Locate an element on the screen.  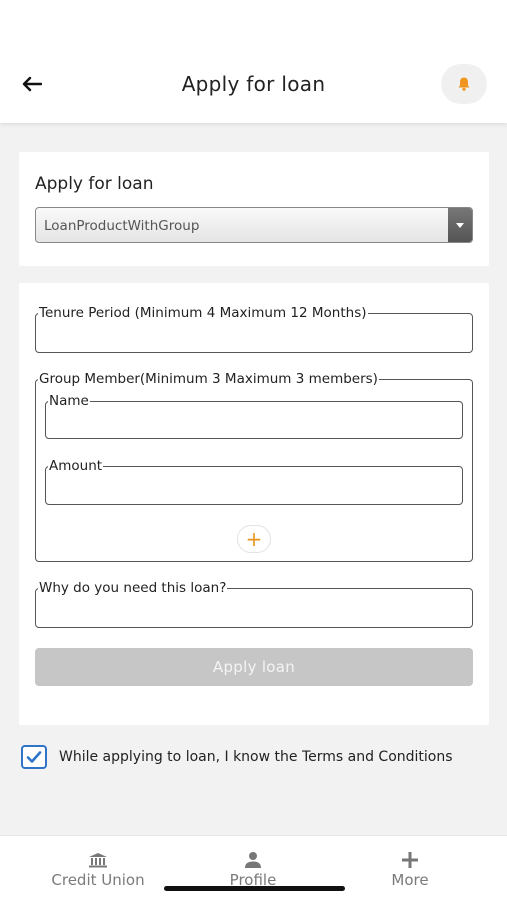
notification-button is located at coordinates (464, 84).